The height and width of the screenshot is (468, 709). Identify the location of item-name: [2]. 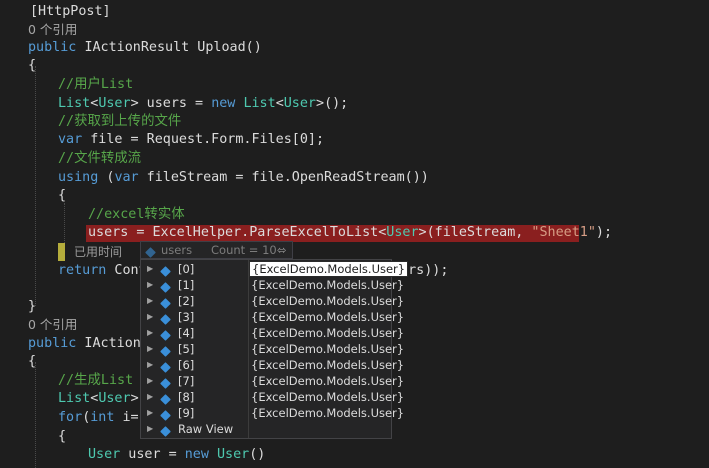
(186, 301).